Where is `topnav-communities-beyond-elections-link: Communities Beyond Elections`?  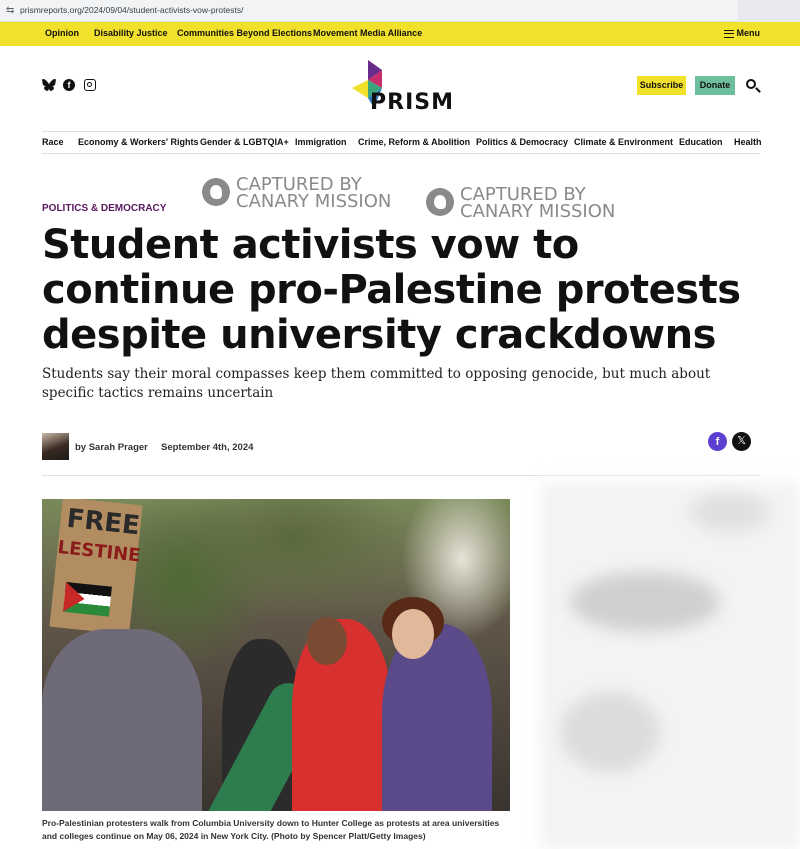 topnav-communities-beyond-elections-link: Communities Beyond Elections is located at coordinates (244, 33).